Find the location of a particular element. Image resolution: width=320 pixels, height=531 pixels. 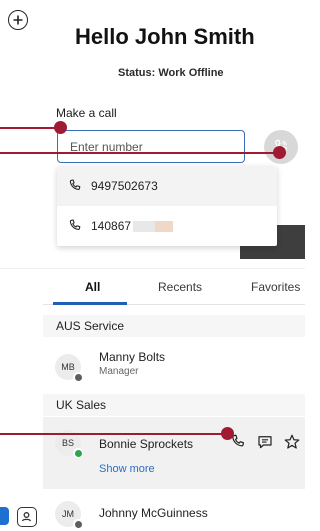

star-icon is located at coordinates (292, 442).